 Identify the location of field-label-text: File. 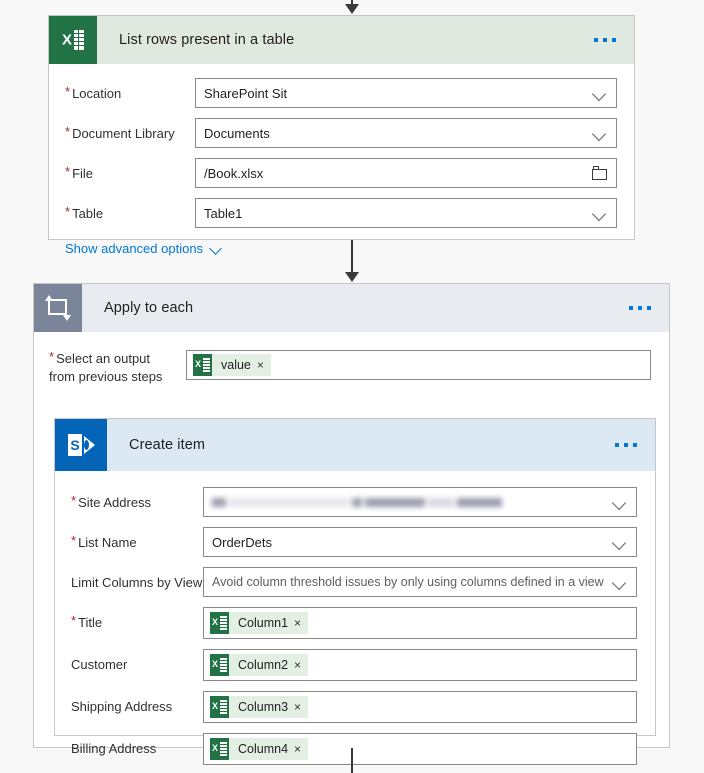
(83, 173).